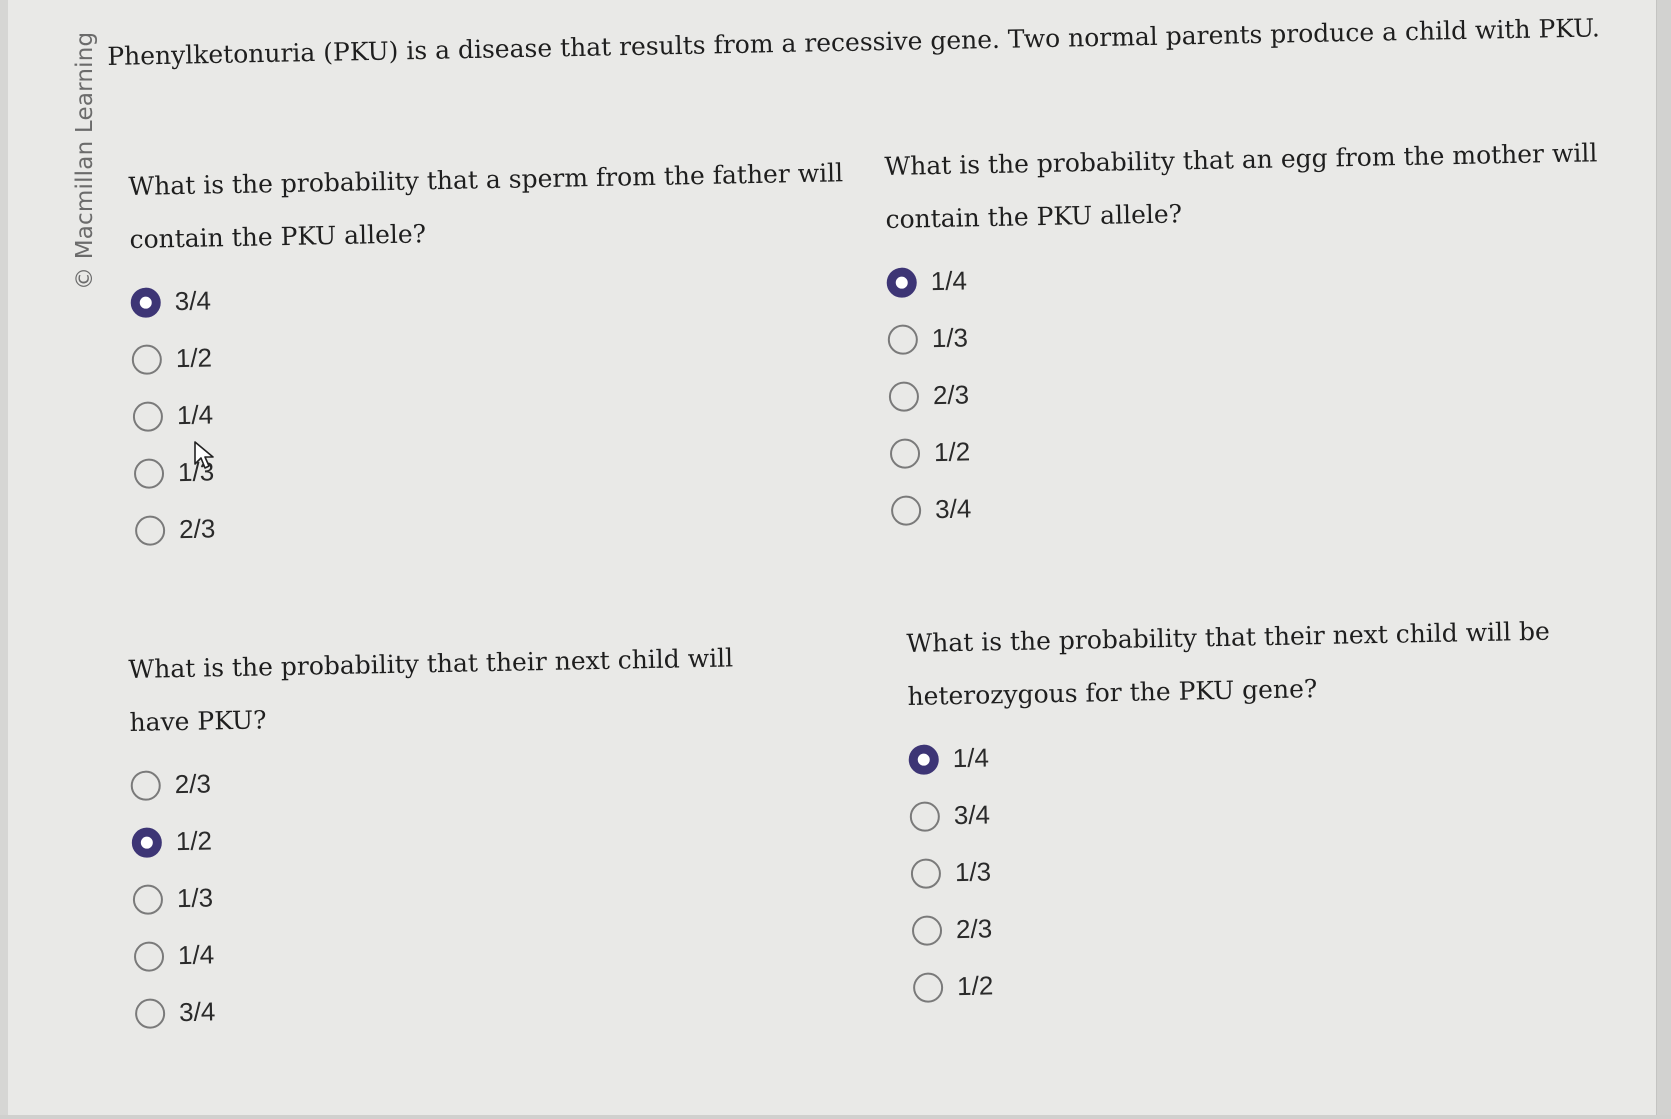  Describe the element at coordinates (437, 1007) in the screenshot. I see `answer-option: 3/4` at that location.